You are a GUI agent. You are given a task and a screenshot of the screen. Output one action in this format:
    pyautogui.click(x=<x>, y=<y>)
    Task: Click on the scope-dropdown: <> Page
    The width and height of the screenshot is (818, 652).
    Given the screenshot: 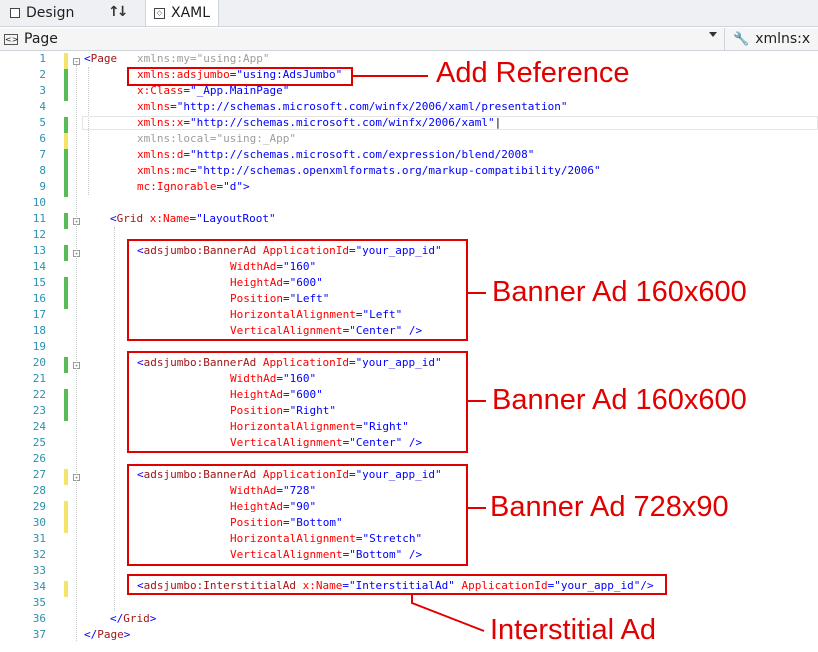 What is the action you would take?
    pyautogui.click(x=361, y=39)
    